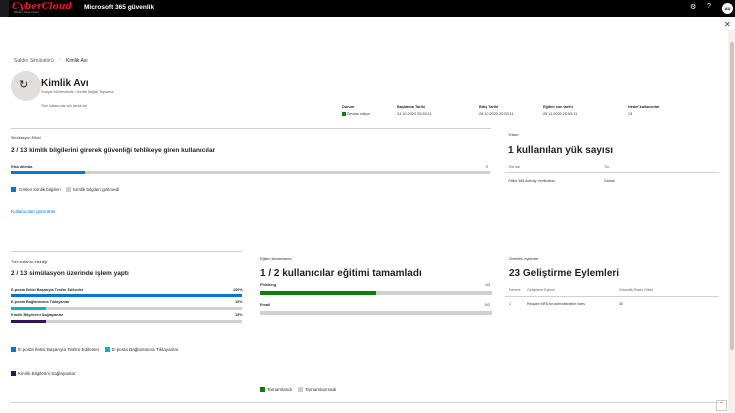 Image resolution: width=735 pixels, height=413 pixels. Describe the element at coordinates (238, 290) in the screenshot. I see `activity-bar-value: 100%` at that location.